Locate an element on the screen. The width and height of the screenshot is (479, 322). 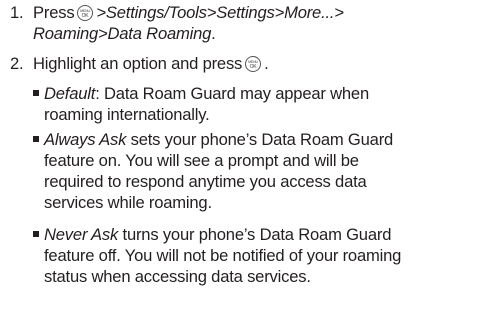
step-2-suffix: . is located at coordinates (266, 63).